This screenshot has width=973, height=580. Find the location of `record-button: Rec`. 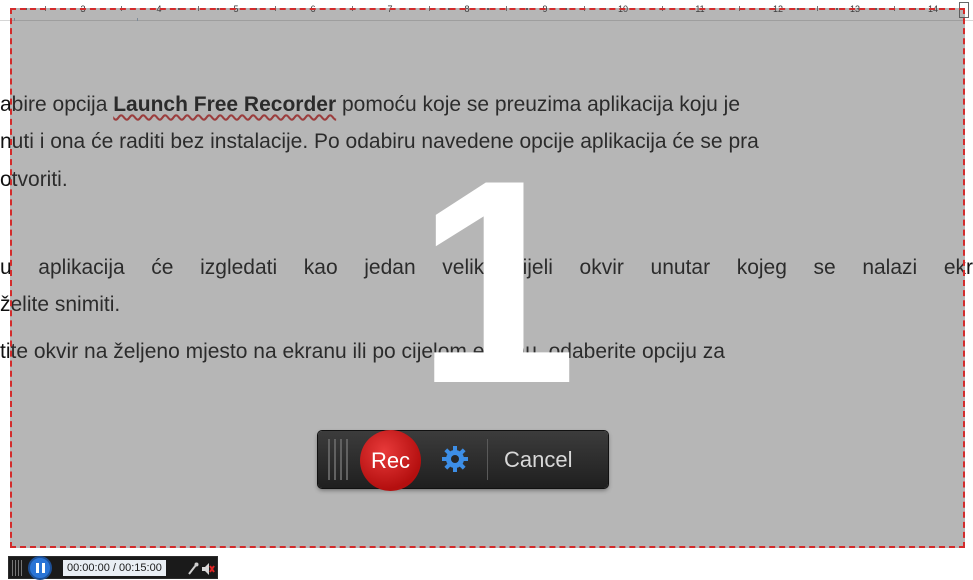

record-button: Rec is located at coordinates (390, 460).